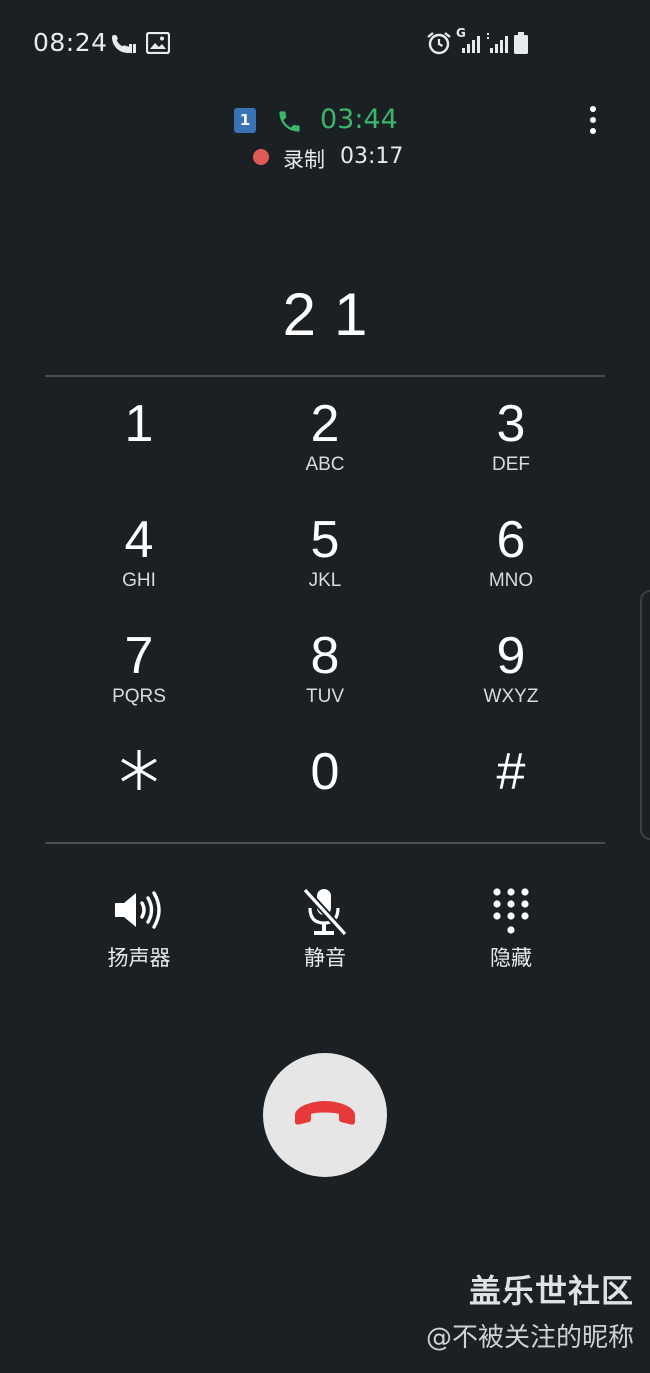 The width and height of the screenshot is (650, 1373). Describe the element at coordinates (124, 46) in the screenshot. I see `call-in-progress-icon` at that location.